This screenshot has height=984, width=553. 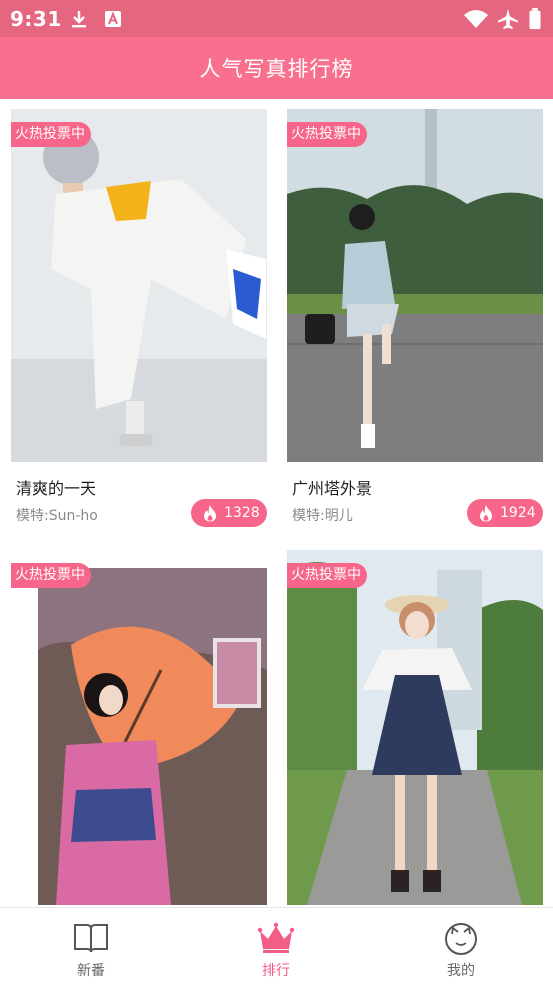 I want to click on nav-label: 我的, so click(x=461, y=971).